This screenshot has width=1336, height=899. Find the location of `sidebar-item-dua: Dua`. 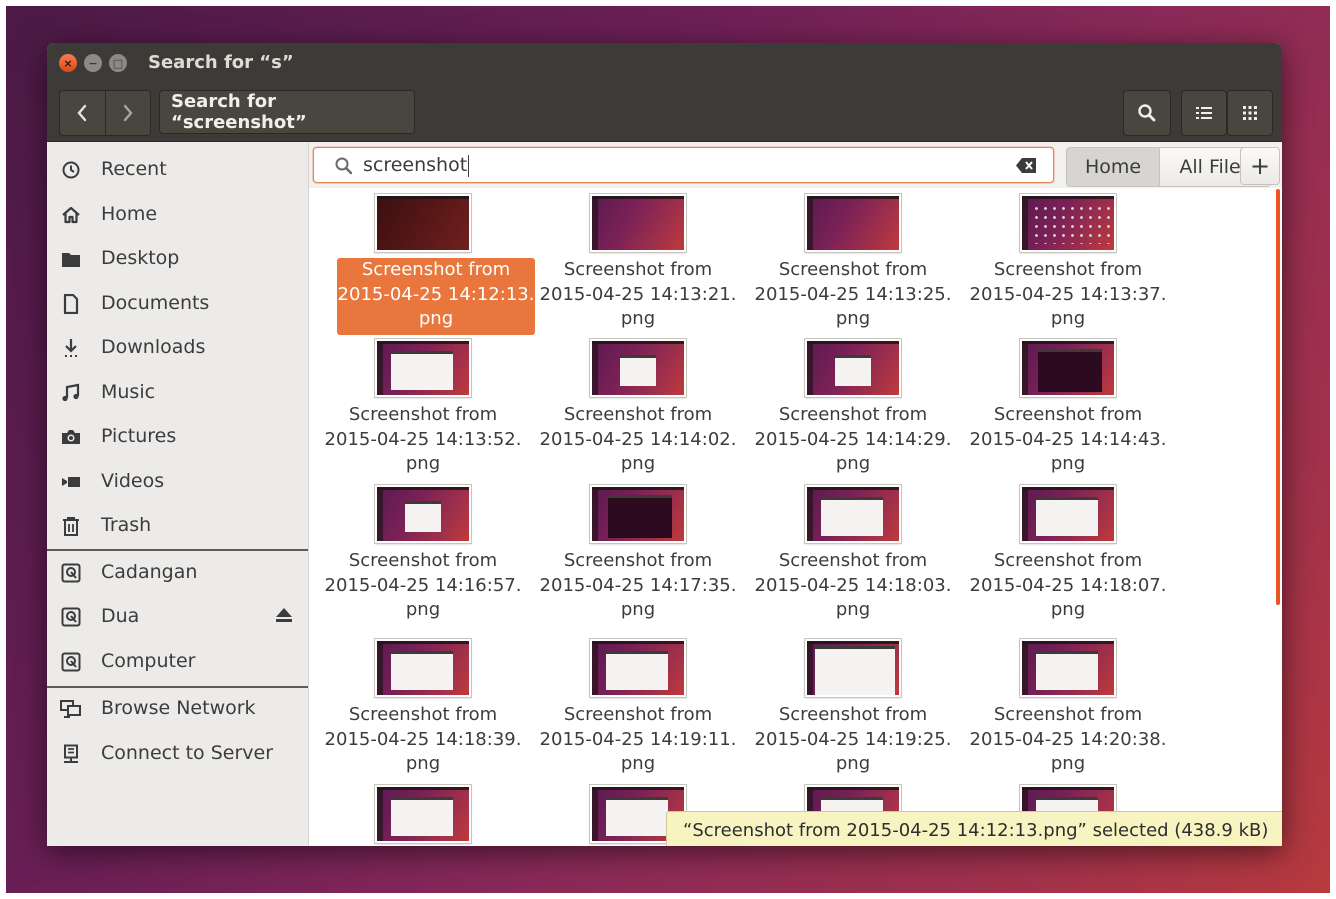

sidebar-item-dua: Dua is located at coordinates (177, 617).